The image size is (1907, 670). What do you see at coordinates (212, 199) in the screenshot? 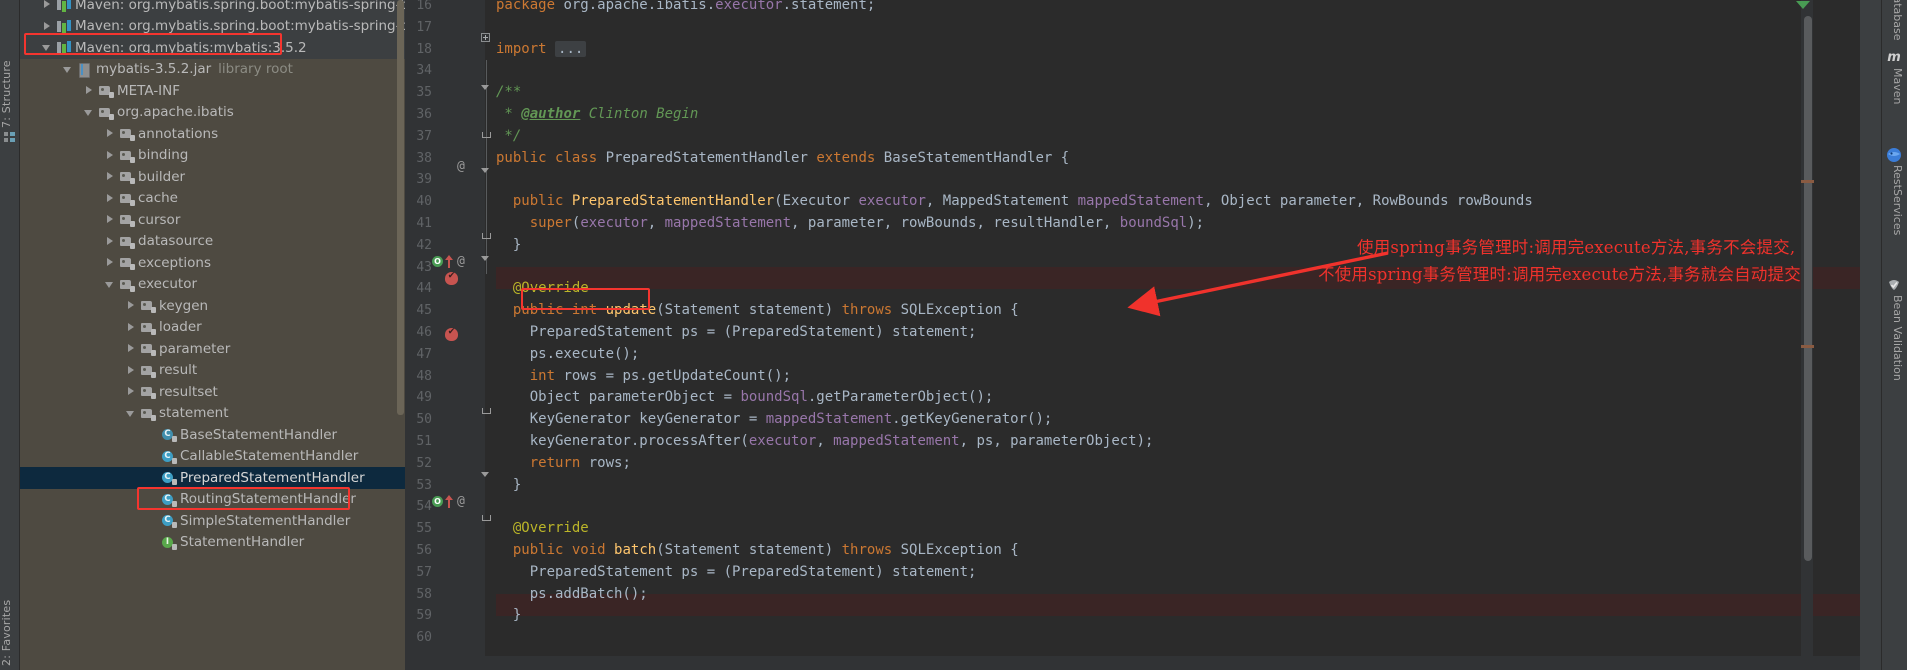
I see `tree-row: cache` at bounding box center [212, 199].